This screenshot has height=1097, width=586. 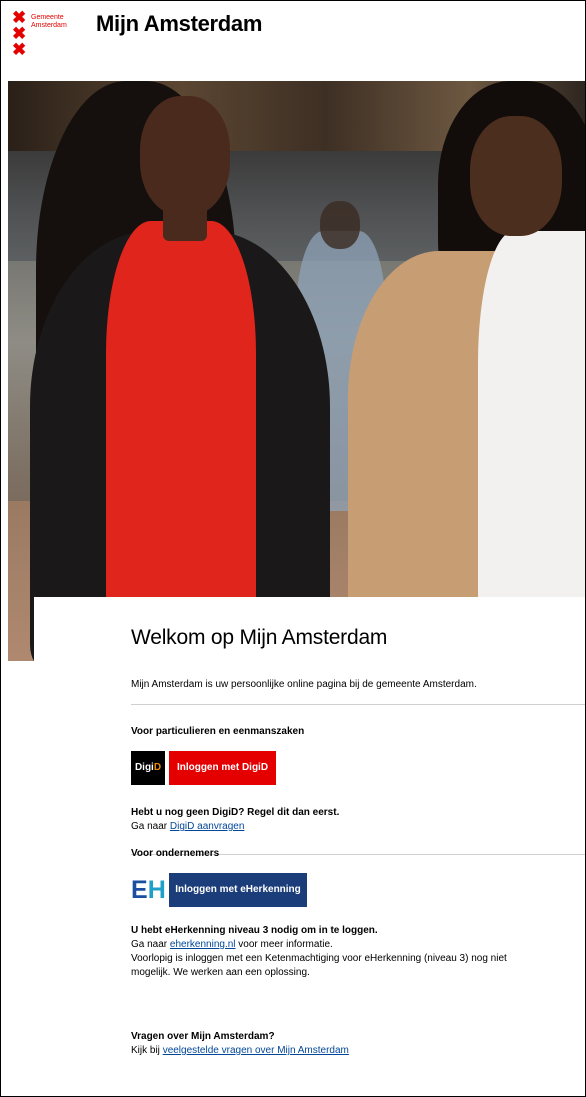 I want to click on login-digid-button: Inloggen met DigiD, so click(x=222, y=768).